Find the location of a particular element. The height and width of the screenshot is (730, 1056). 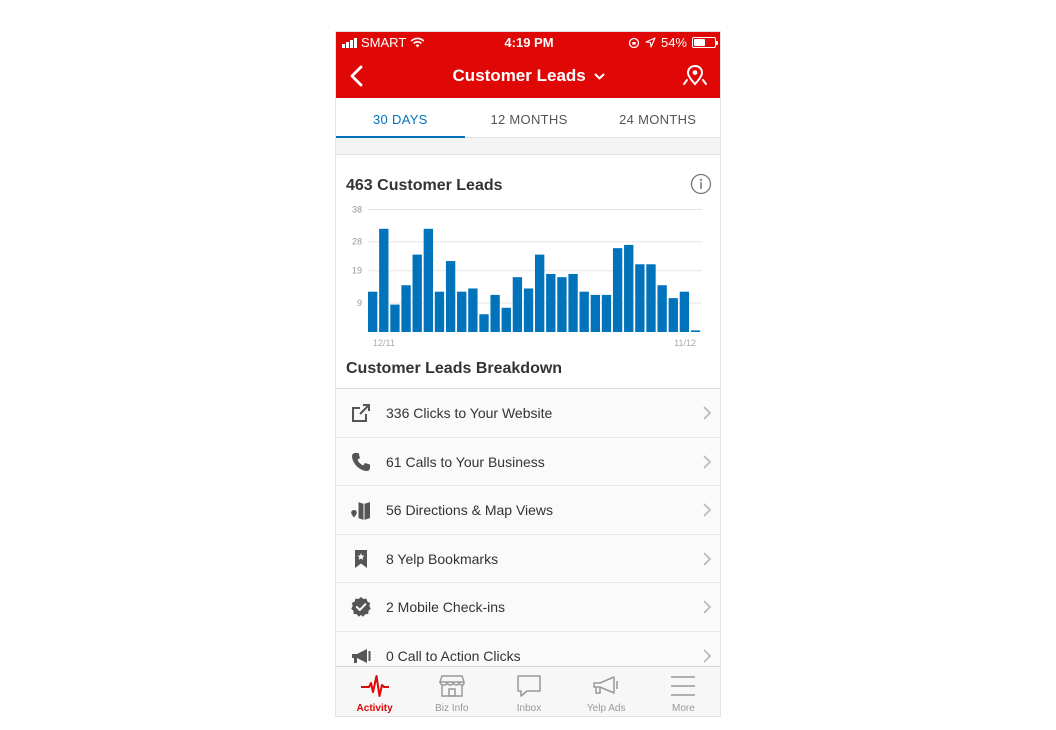

bottom-tab-bar: Activity Biz Info Inbox Yelp Ads More is located at coordinates (528, 691).